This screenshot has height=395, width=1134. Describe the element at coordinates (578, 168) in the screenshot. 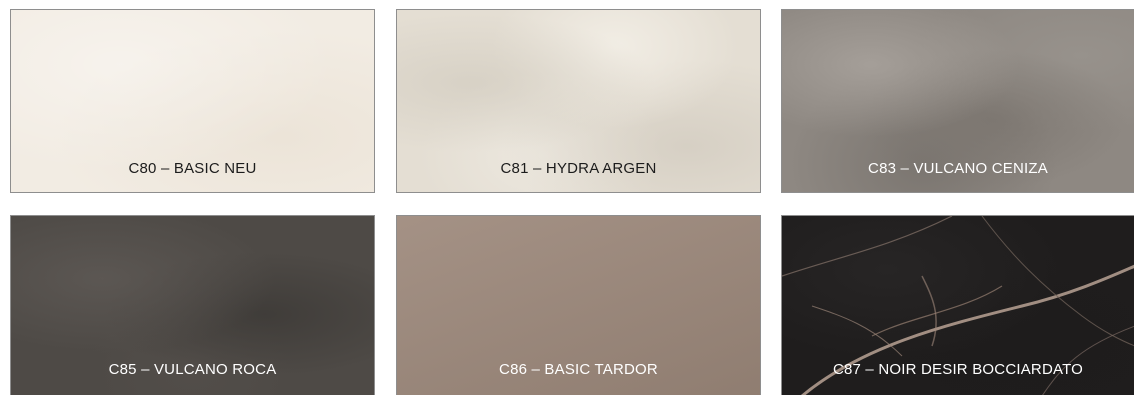

I see `swatch-label: C81 – HYDRA ARGEN` at that location.